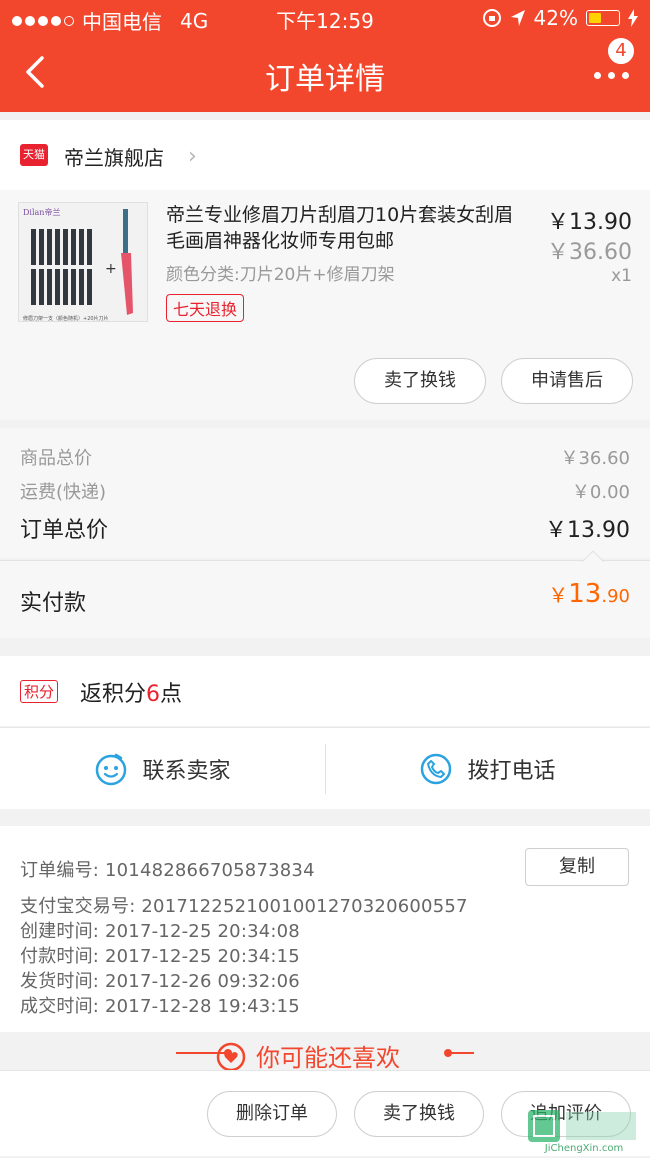 The width and height of the screenshot is (650, 1158). I want to click on paid-time: 付款时间: 2017-12-25 20:34:15, so click(160, 956).